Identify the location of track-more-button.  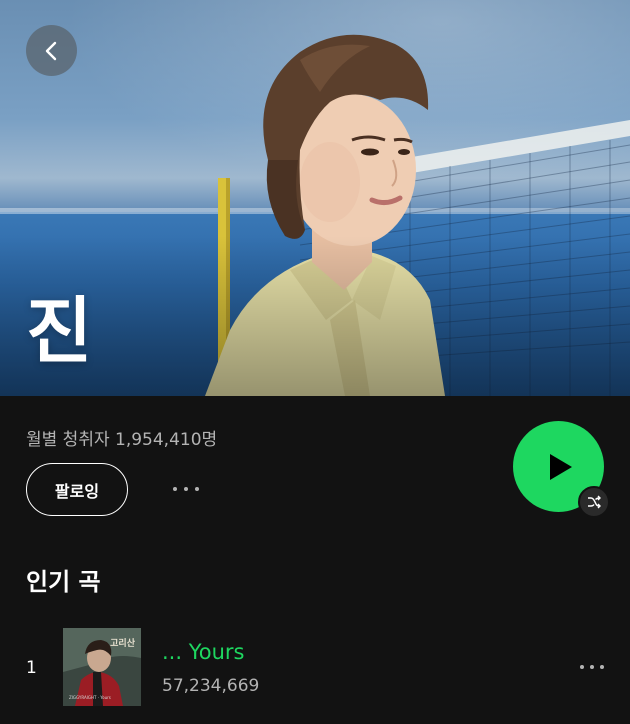
(592, 667).